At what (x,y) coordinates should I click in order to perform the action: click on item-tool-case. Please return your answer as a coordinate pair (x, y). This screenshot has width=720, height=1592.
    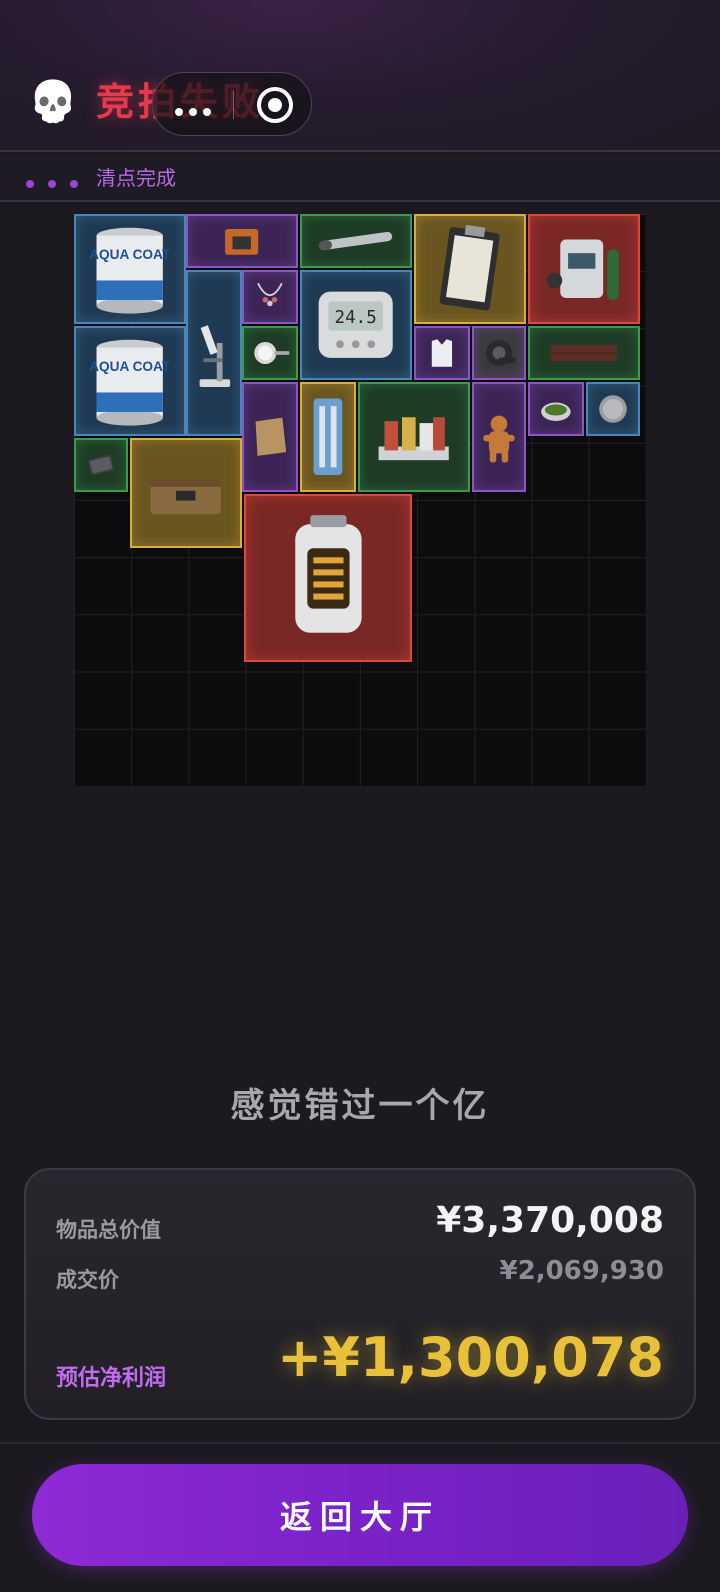
    Looking at the image, I should click on (328, 437).